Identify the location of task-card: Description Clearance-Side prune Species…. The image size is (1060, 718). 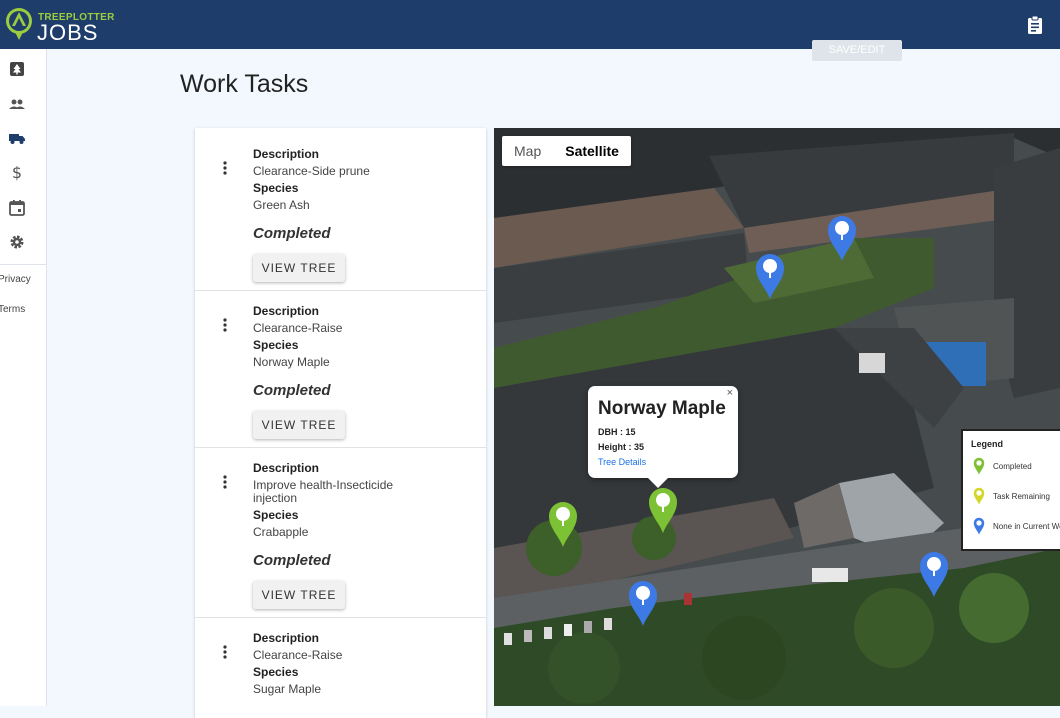
(340, 209).